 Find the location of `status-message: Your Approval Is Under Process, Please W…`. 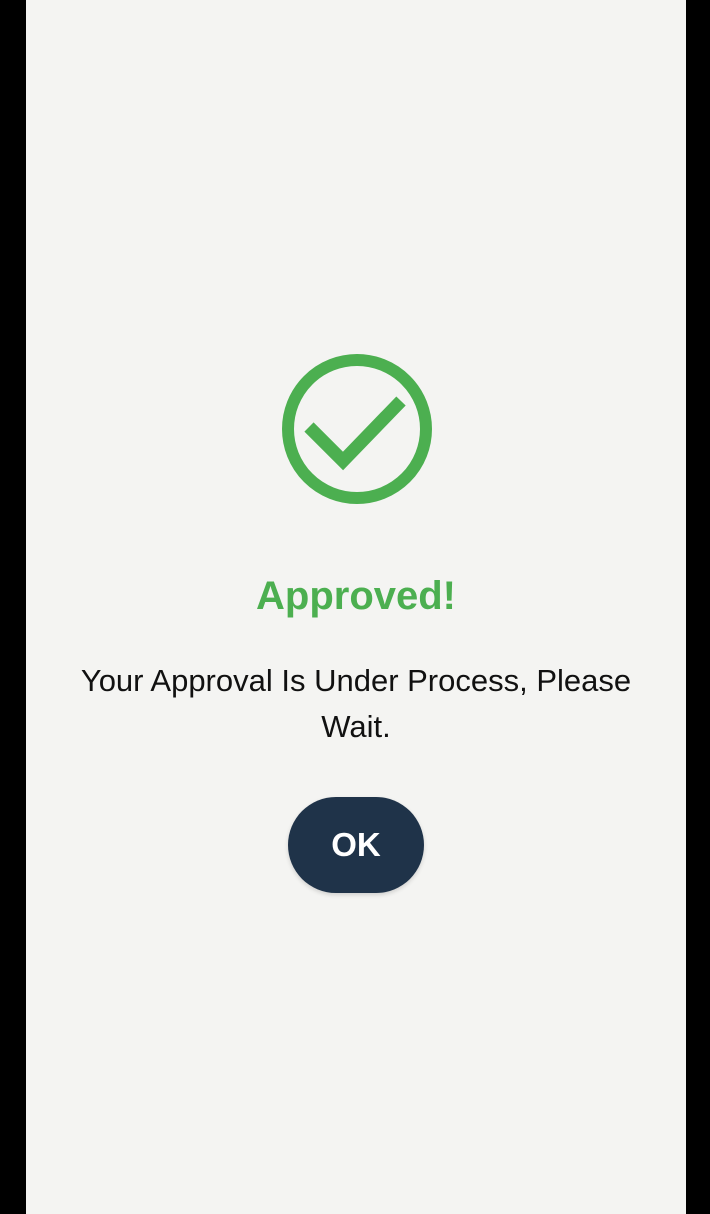

status-message: Your Approval Is Under Process, Please W… is located at coordinates (356, 703).